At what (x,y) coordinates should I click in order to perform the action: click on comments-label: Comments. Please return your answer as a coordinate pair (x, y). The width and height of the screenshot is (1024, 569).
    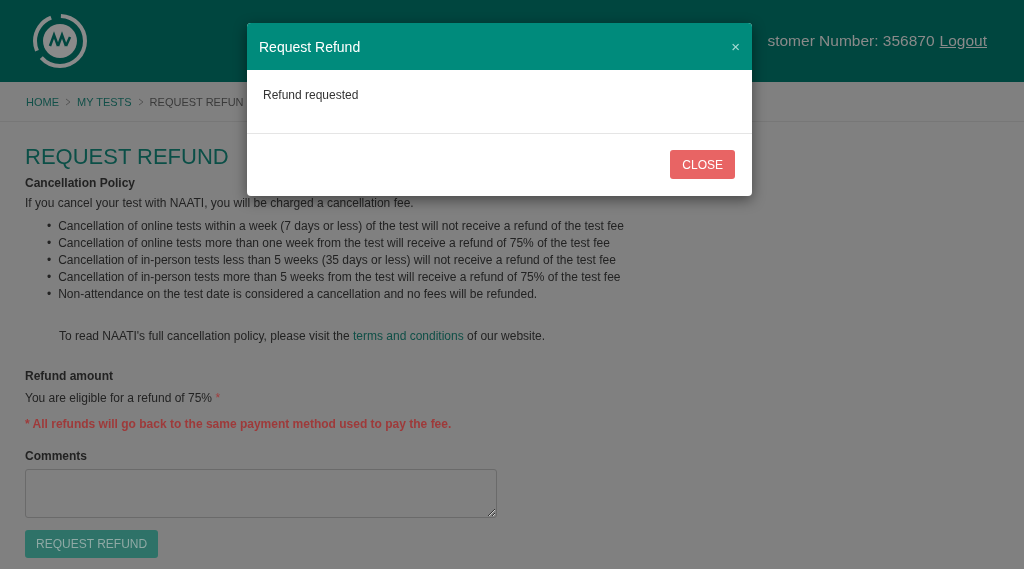
    Looking at the image, I should click on (56, 456).